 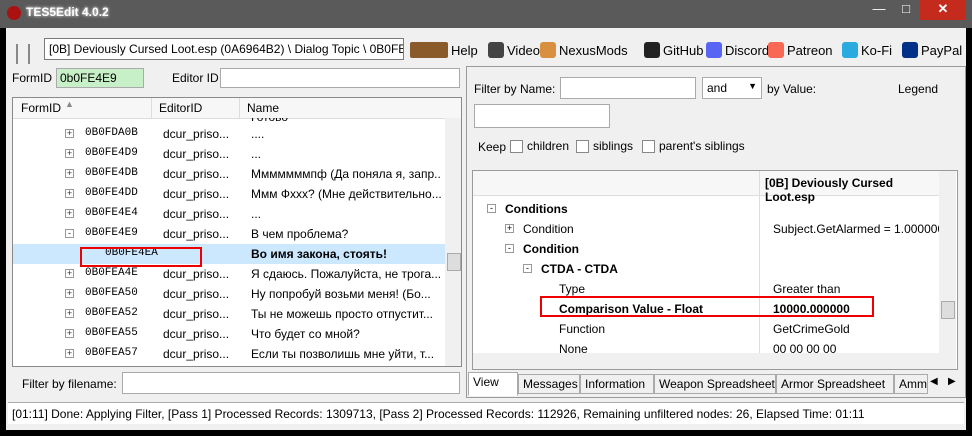 What do you see at coordinates (947, 270) in the screenshot?
I see `grid-scrollbar` at bounding box center [947, 270].